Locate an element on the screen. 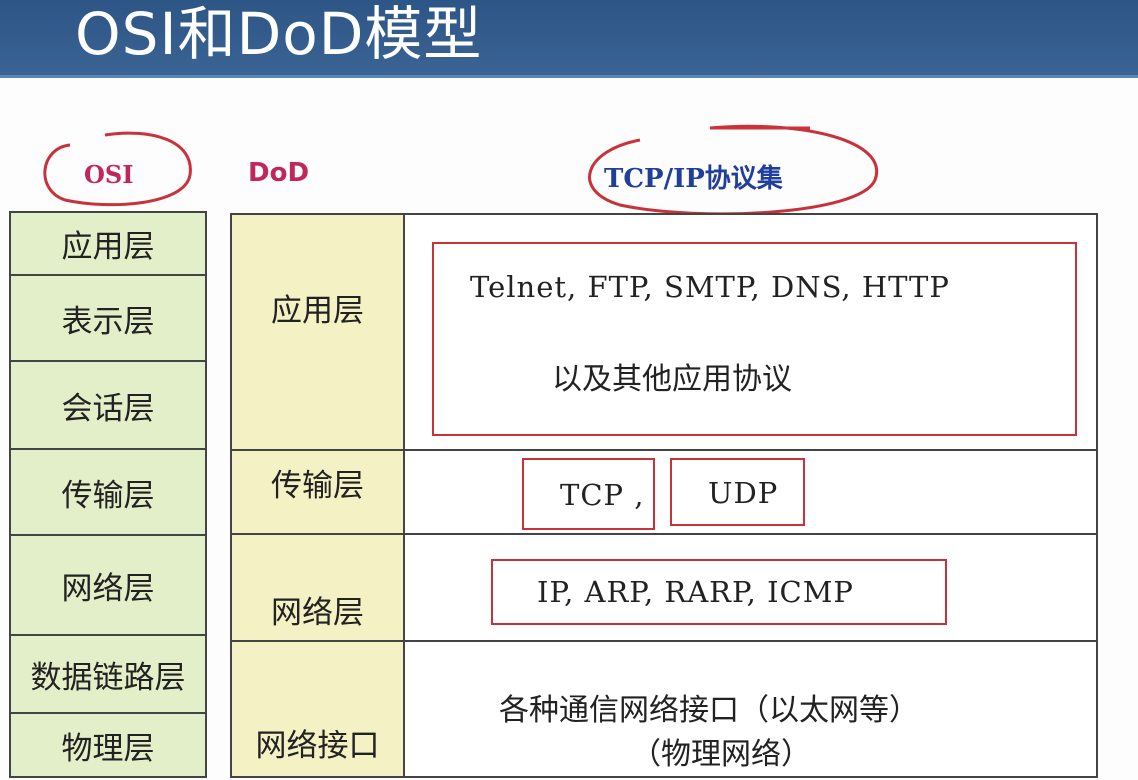 The width and height of the screenshot is (1138, 780). osi-layer-label: 传输层 is located at coordinates (108, 495).